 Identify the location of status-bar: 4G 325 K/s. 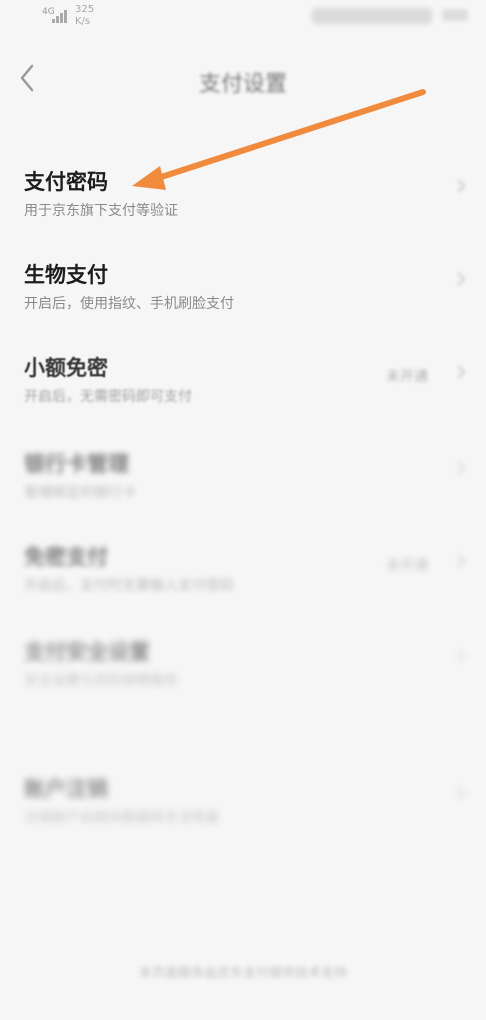
(243, 17).